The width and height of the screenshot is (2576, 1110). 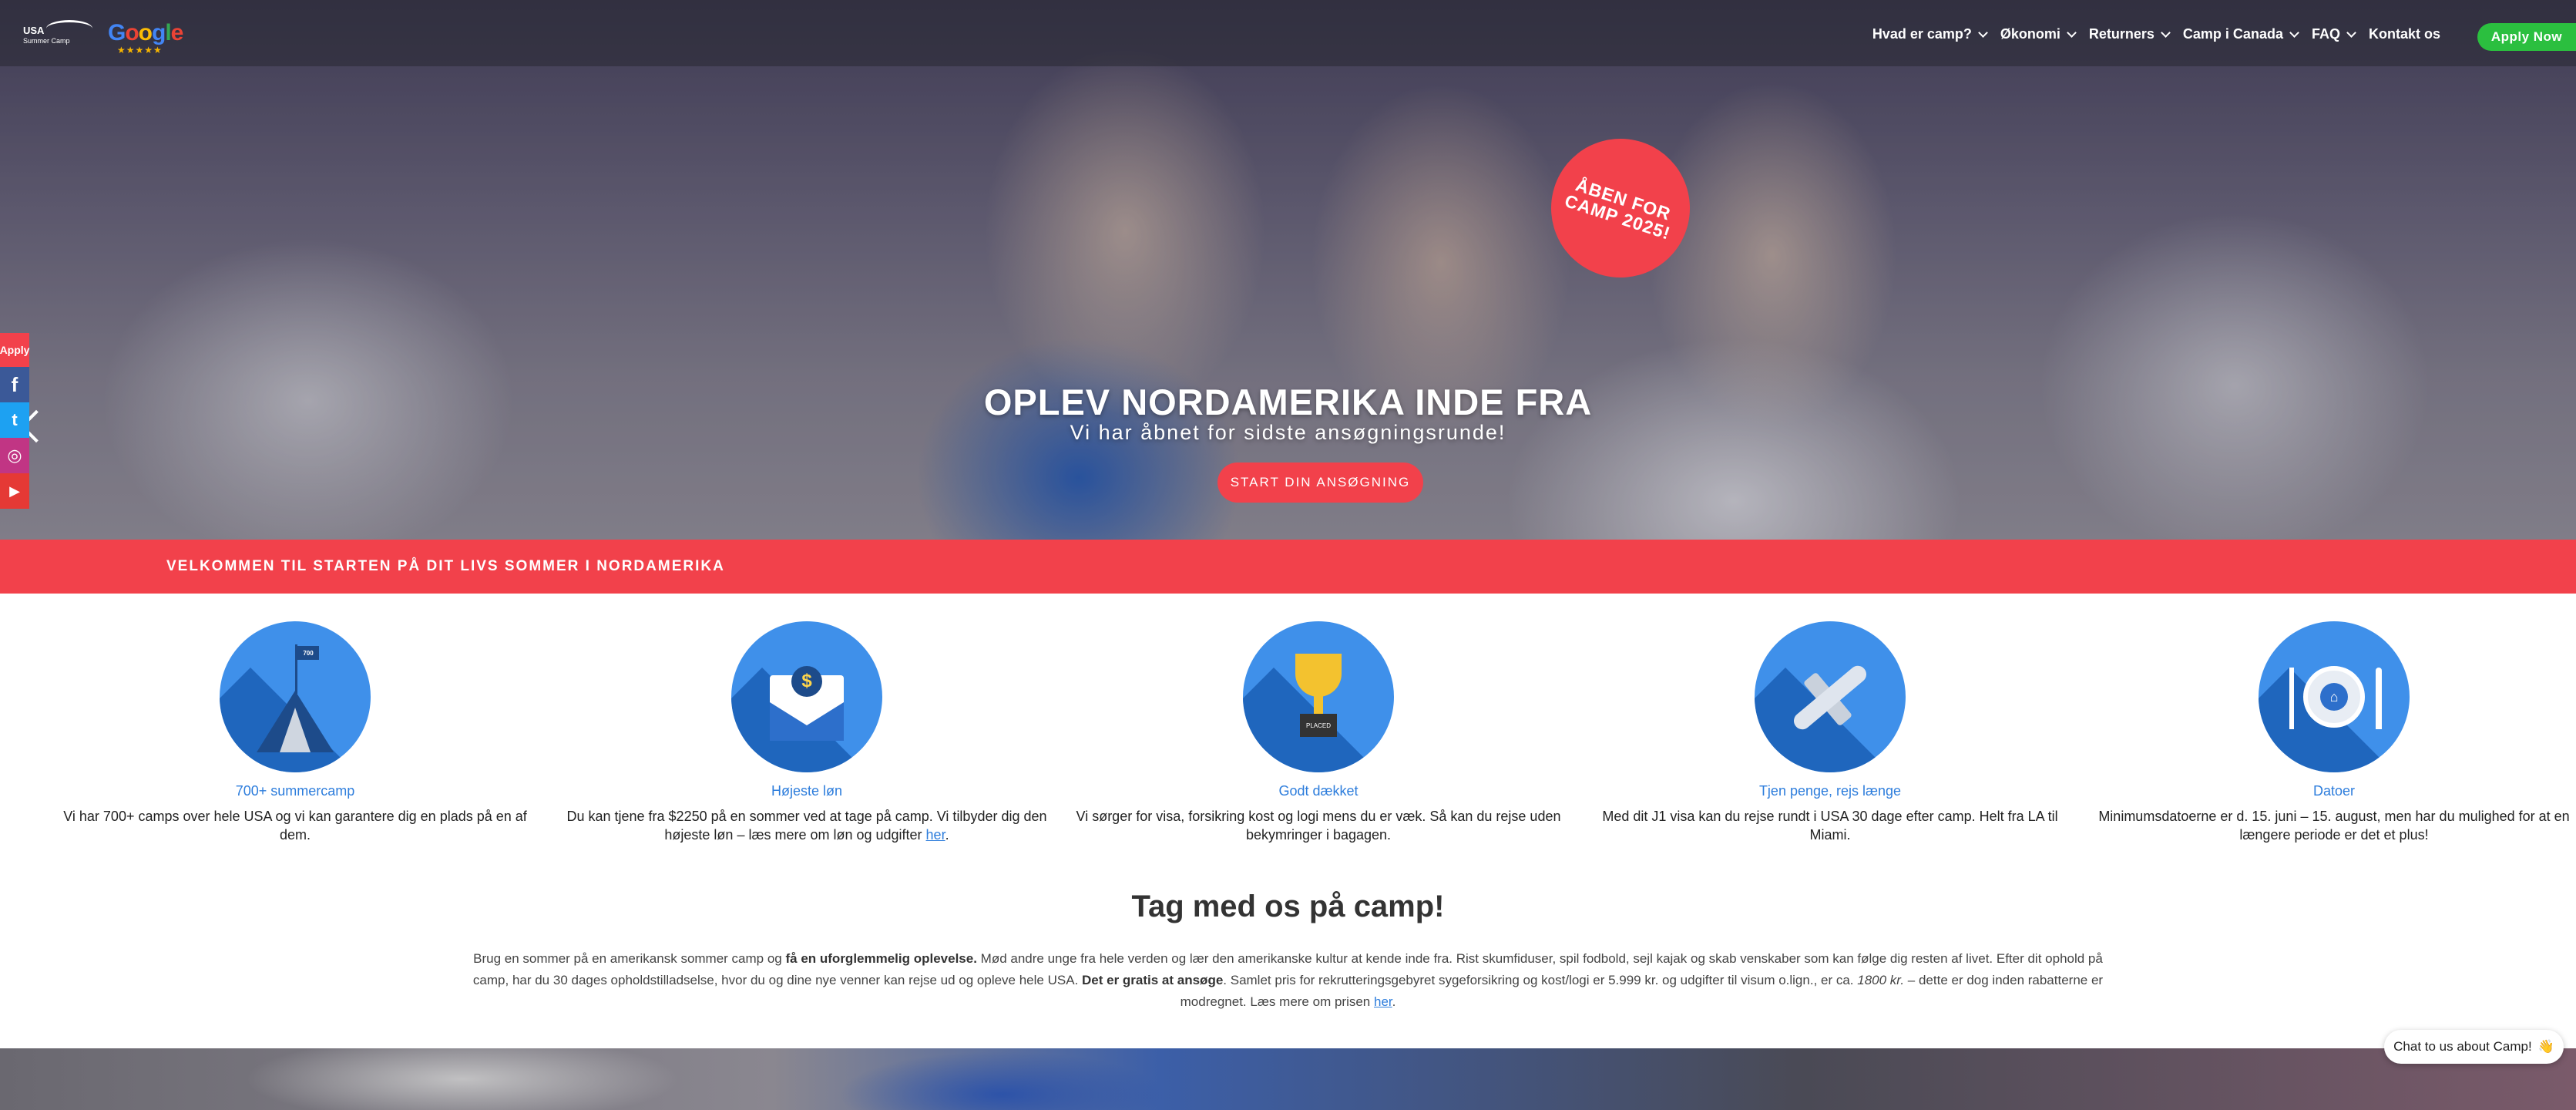 What do you see at coordinates (935, 835) in the screenshot?
I see `salary-info-link: her` at bounding box center [935, 835].